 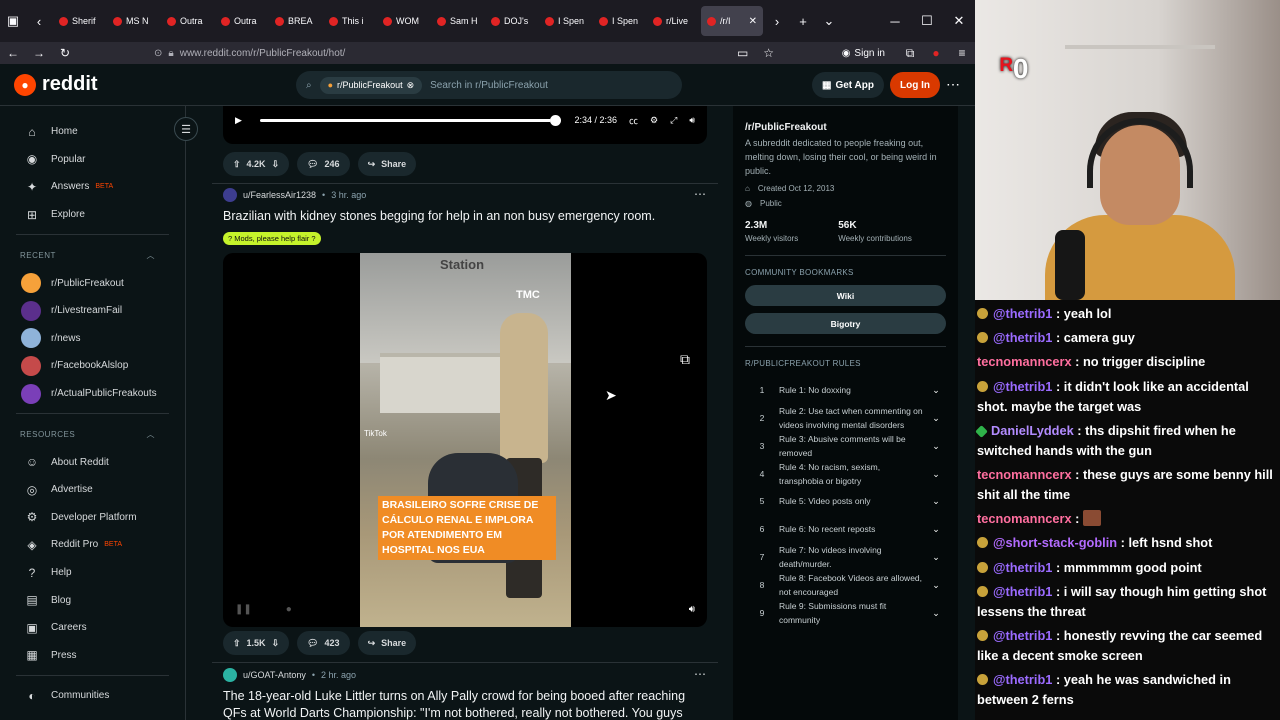 What do you see at coordinates (92, 311) in the screenshot?
I see `recent-community-item: r/LivestreamFail` at bounding box center [92, 311].